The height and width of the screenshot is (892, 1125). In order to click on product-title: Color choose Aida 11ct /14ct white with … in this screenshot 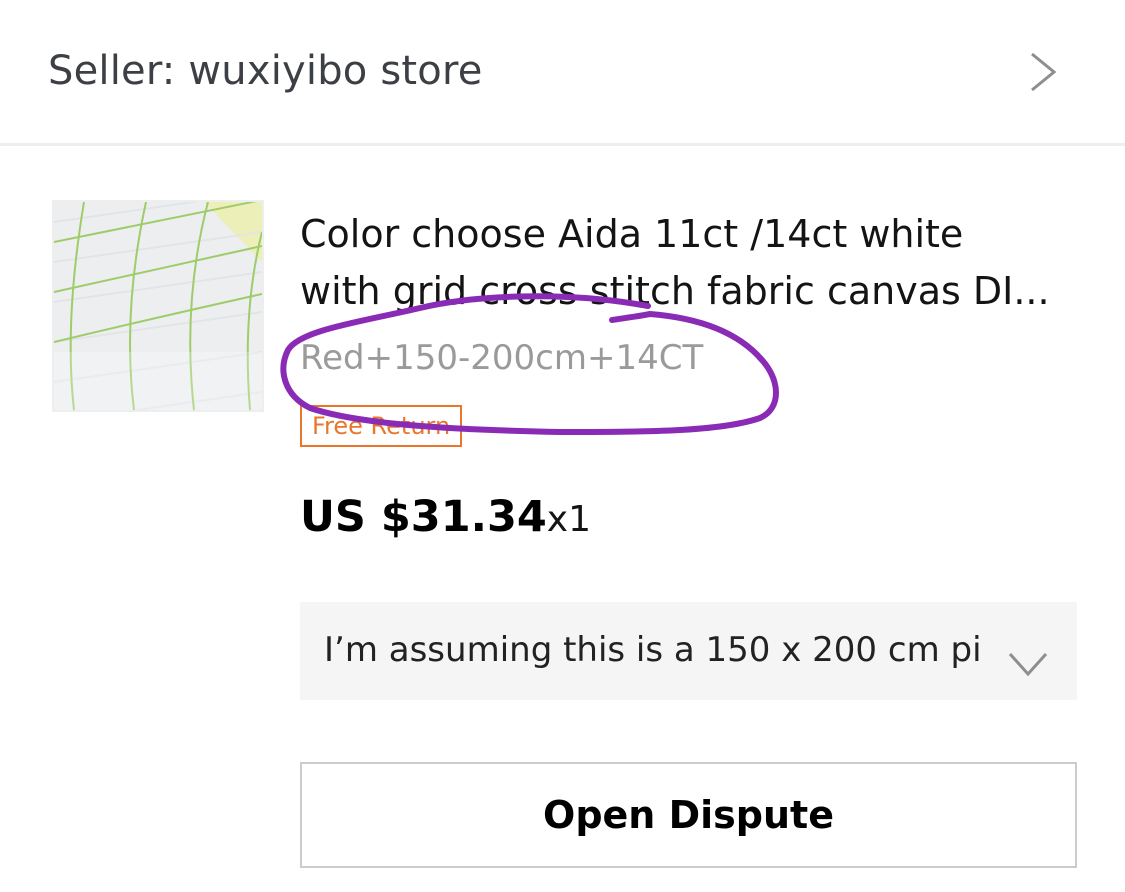, I will do `click(685, 263)`.